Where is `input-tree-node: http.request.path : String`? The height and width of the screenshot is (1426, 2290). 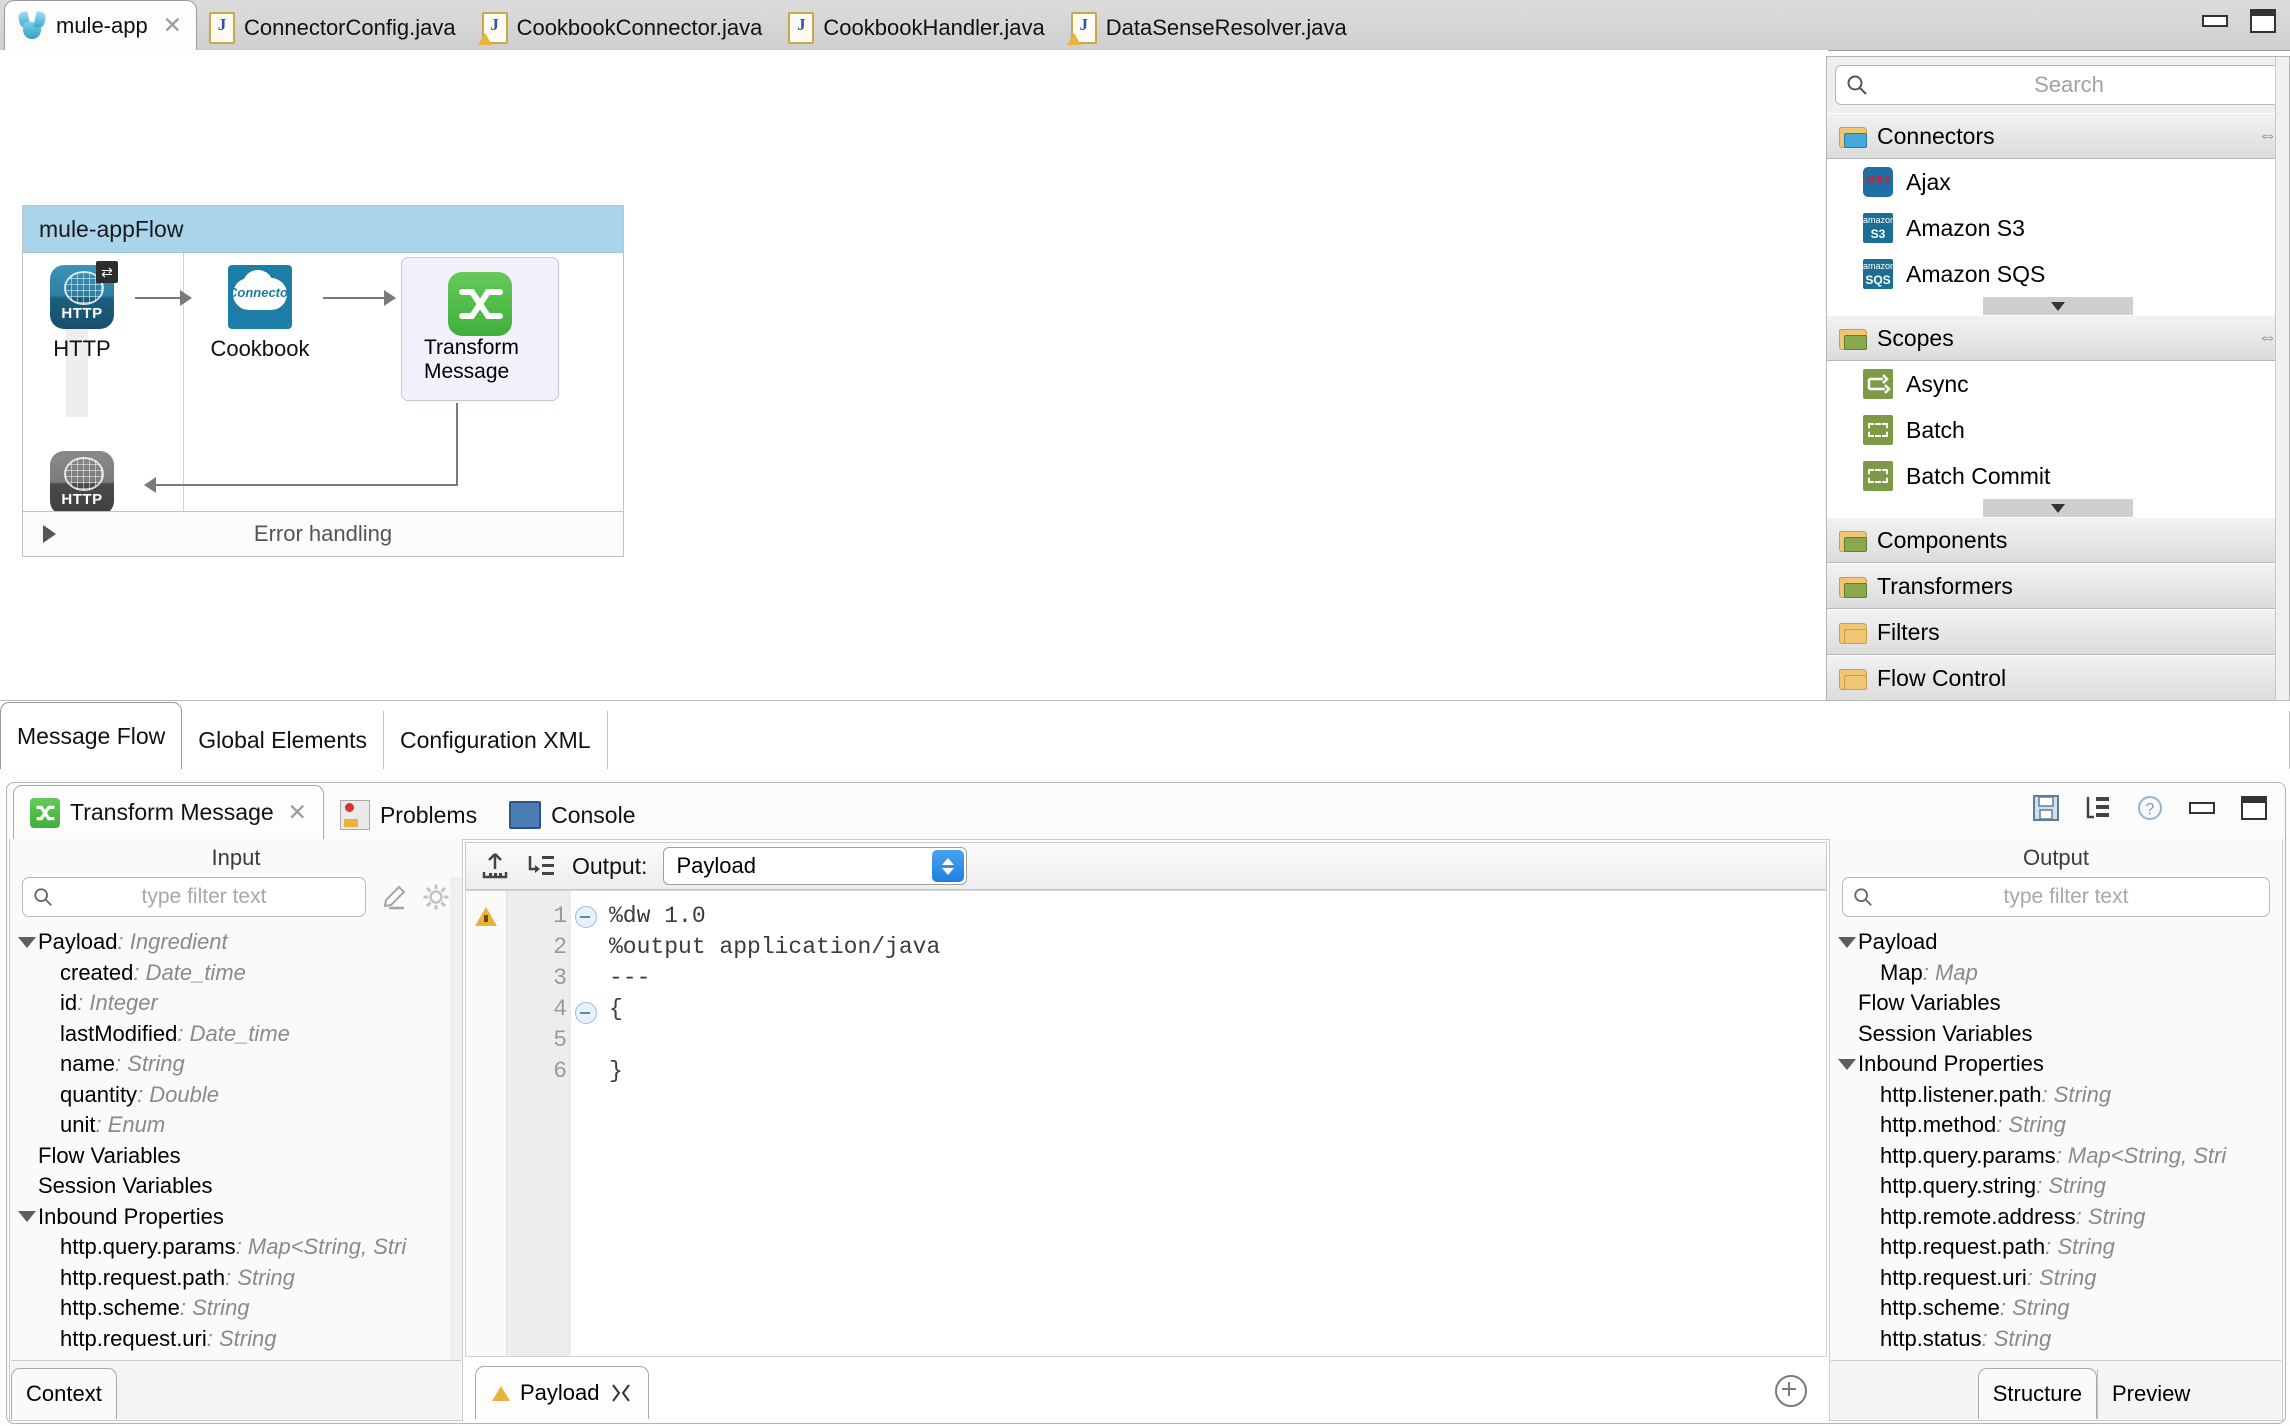
input-tree-node: http.request.path : String is located at coordinates (239, 1278).